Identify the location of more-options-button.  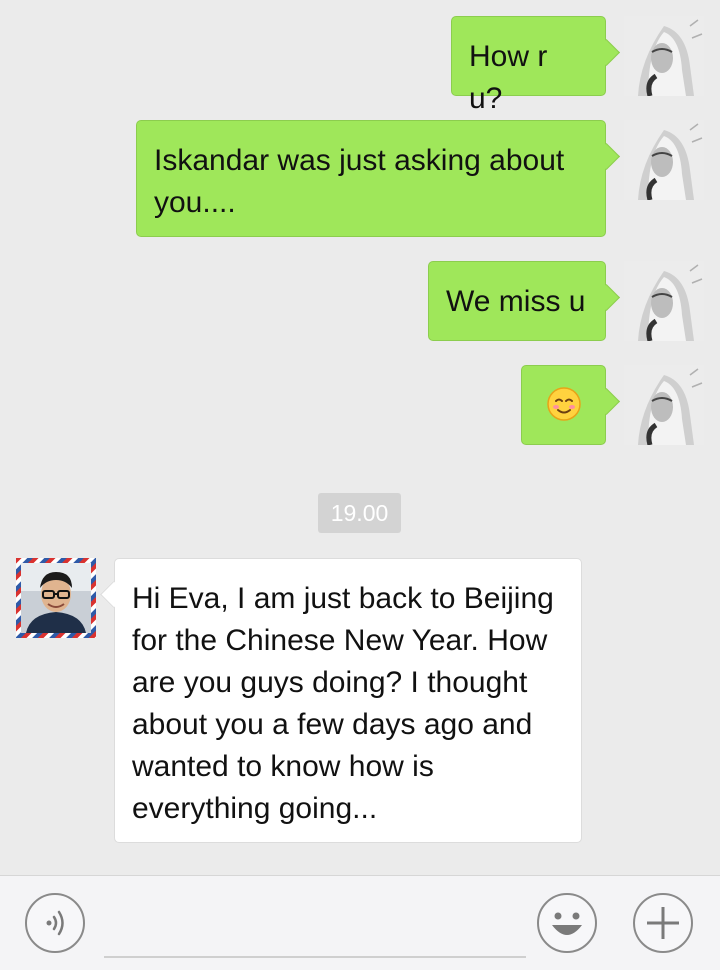
(663, 923).